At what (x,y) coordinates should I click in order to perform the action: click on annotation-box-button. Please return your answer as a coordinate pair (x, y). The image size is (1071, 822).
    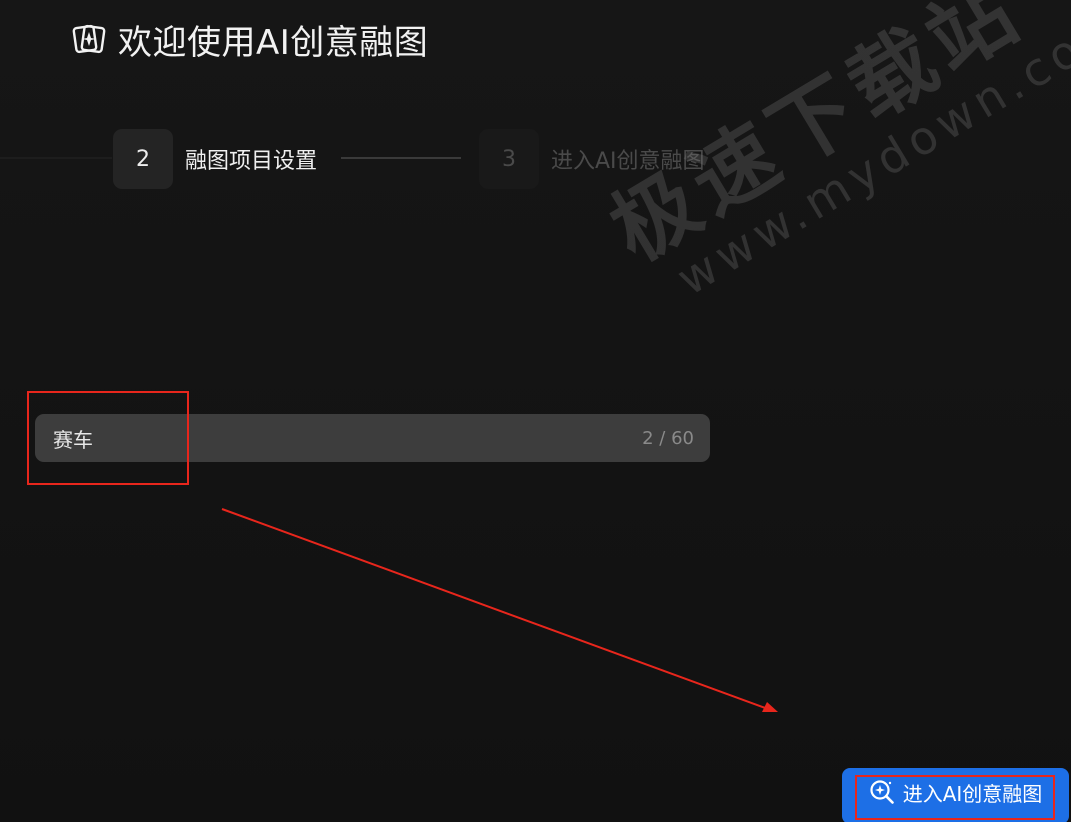
    Looking at the image, I should click on (955, 797).